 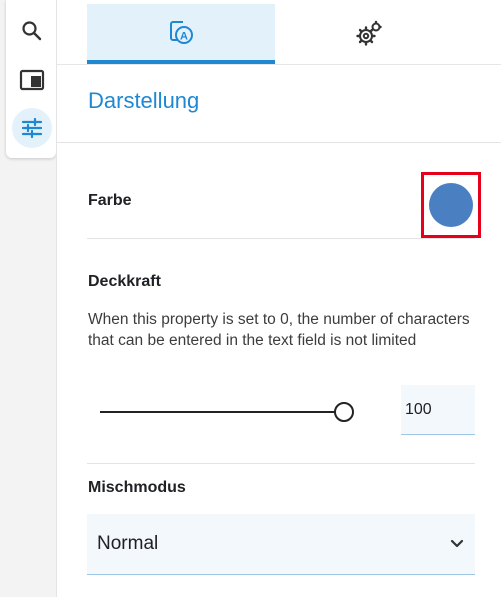 I want to click on blend-mode-label: Mischmodus, so click(x=137, y=487).